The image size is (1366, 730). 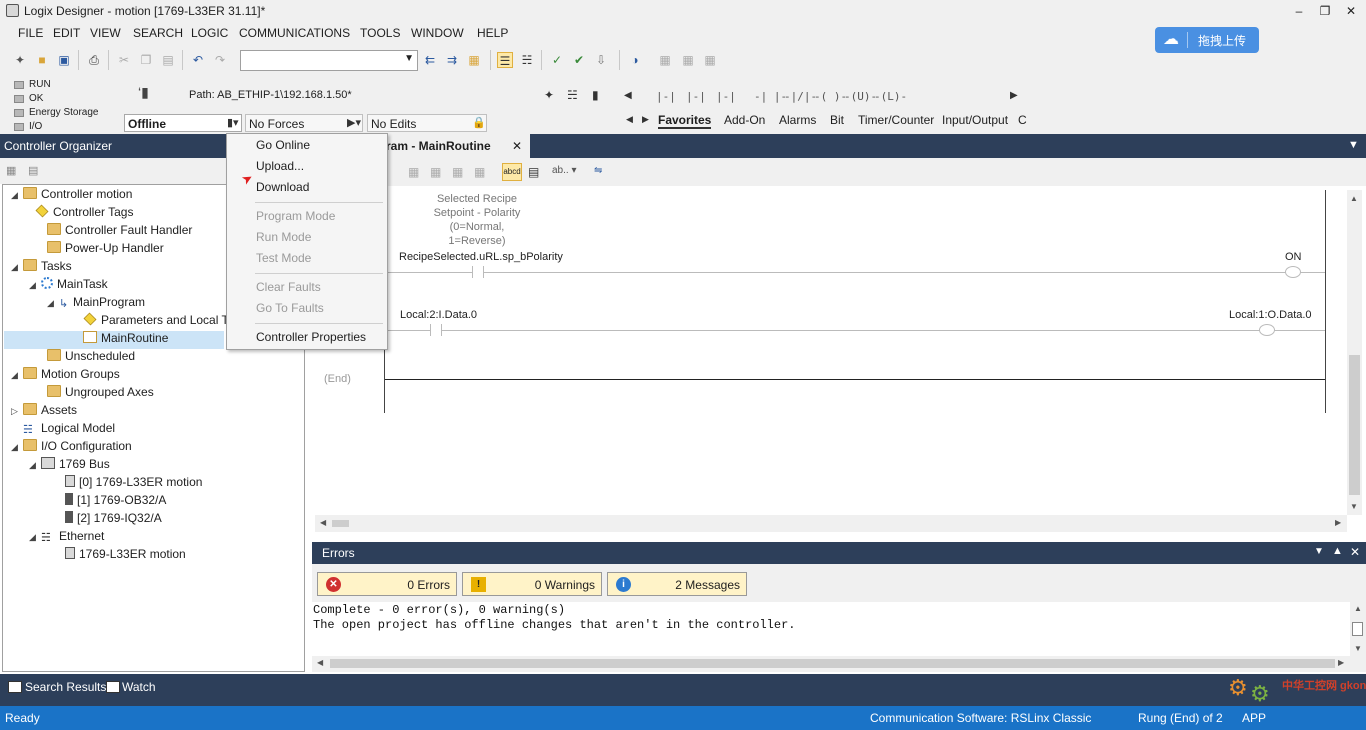 What do you see at coordinates (1207, 40) in the screenshot?
I see `cloud-upload-button: ☁ 拖拽上传` at bounding box center [1207, 40].